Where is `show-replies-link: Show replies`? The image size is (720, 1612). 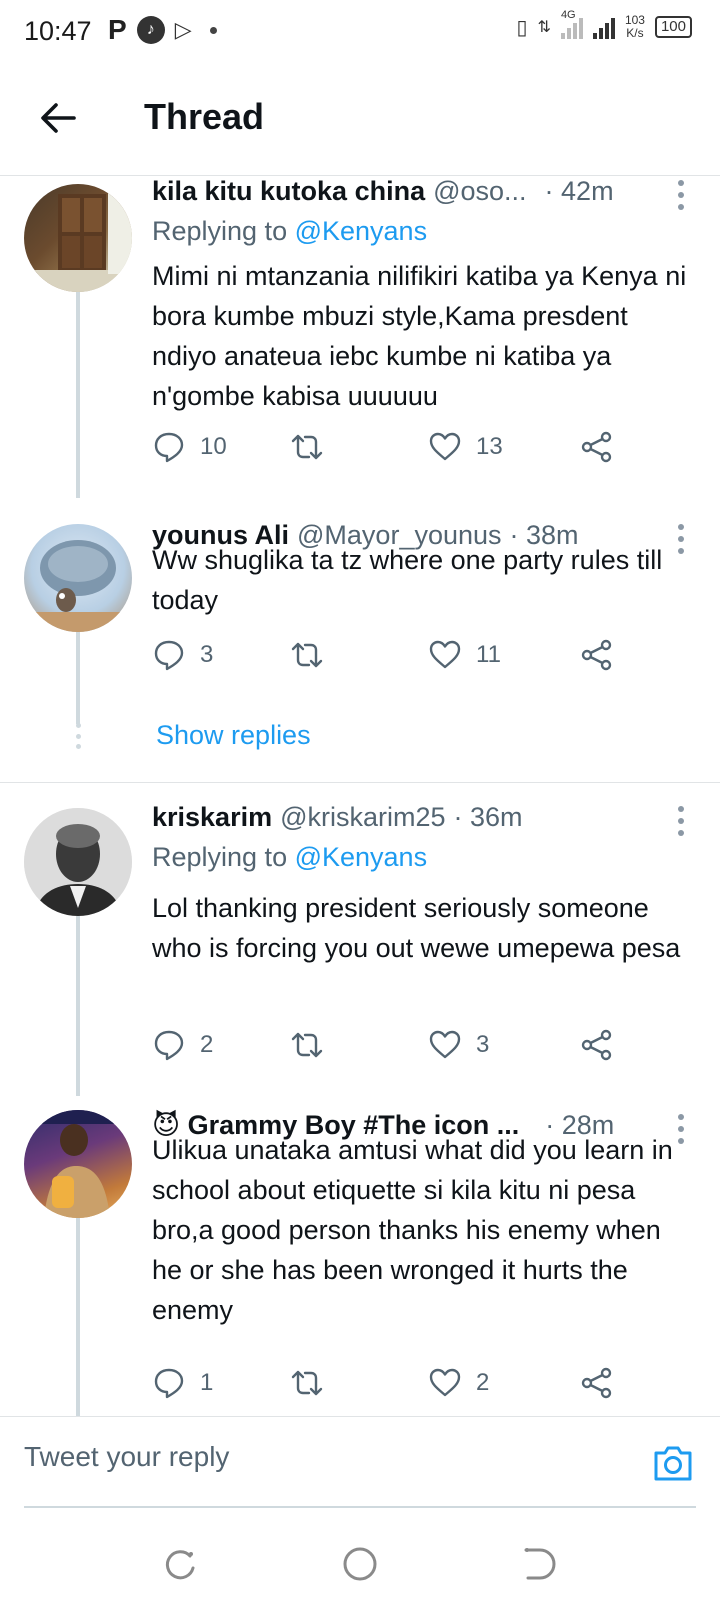
show-replies-link: Show replies is located at coordinates (233, 735).